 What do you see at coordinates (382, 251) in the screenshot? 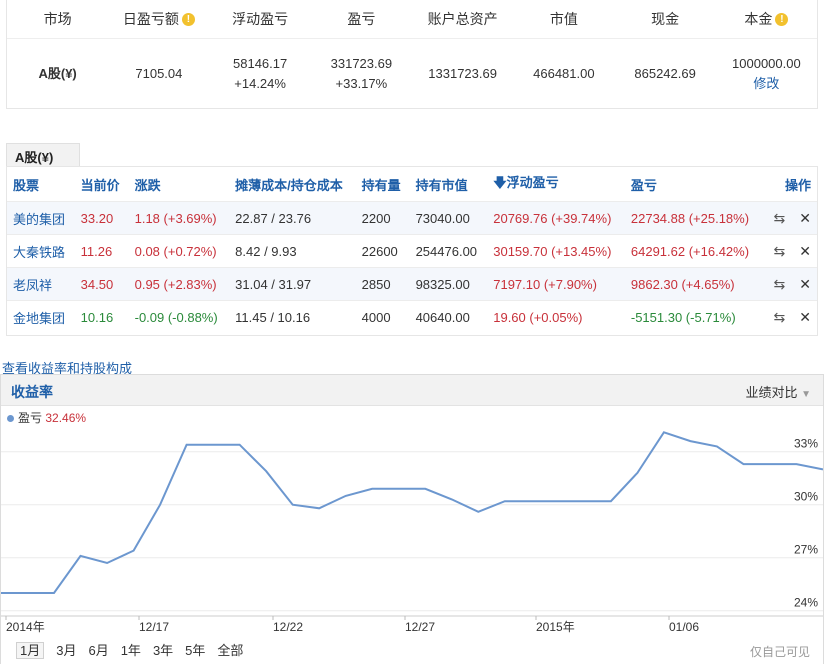
I see `quantity: 22600` at bounding box center [382, 251].